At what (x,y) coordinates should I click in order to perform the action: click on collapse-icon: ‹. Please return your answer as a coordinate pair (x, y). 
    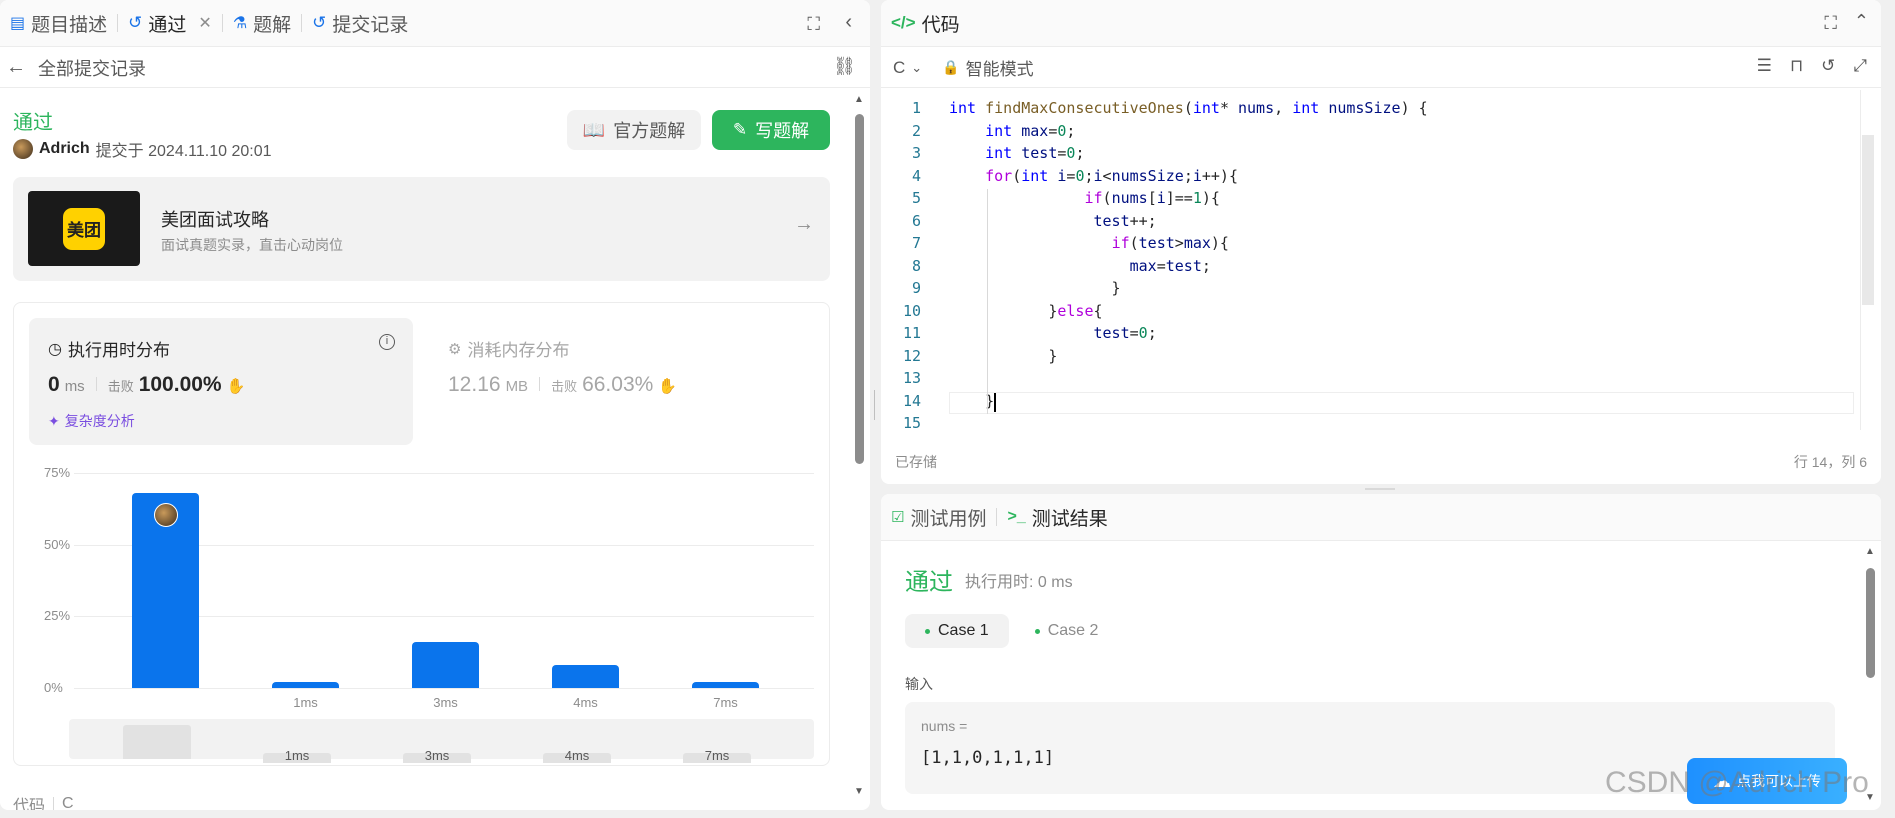
    Looking at the image, I should click on (848, 22).